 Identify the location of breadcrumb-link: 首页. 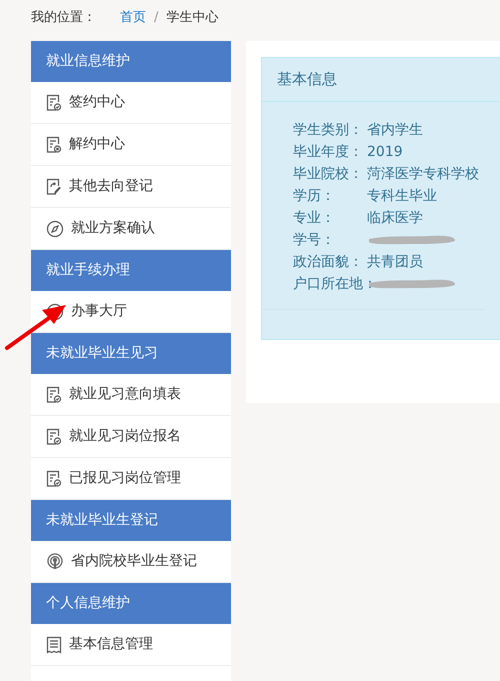
(133, 18).